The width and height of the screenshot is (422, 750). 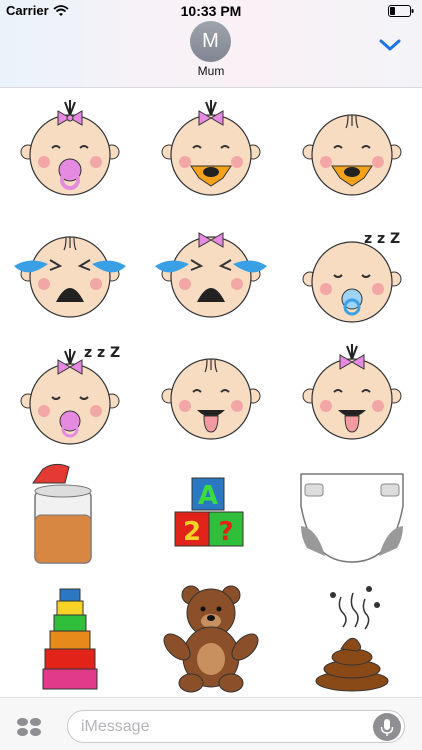 I want to click on microphone-button, so click(x=387, y=727).